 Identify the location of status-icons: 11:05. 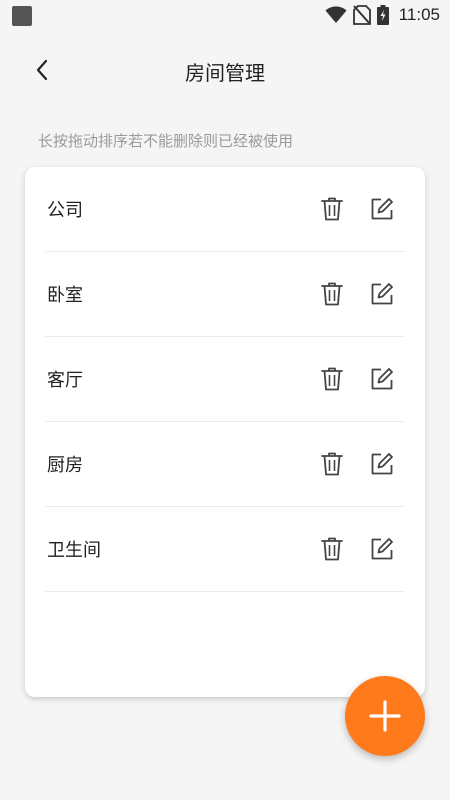
(382, 15).